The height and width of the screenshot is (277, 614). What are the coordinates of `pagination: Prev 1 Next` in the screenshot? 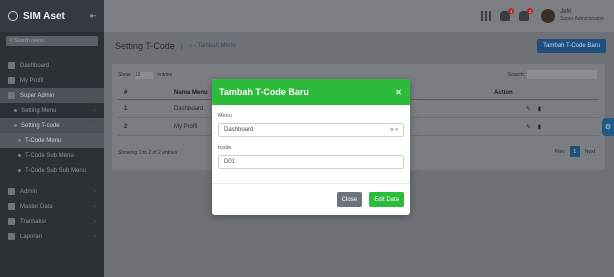 It's located at (574, 151).